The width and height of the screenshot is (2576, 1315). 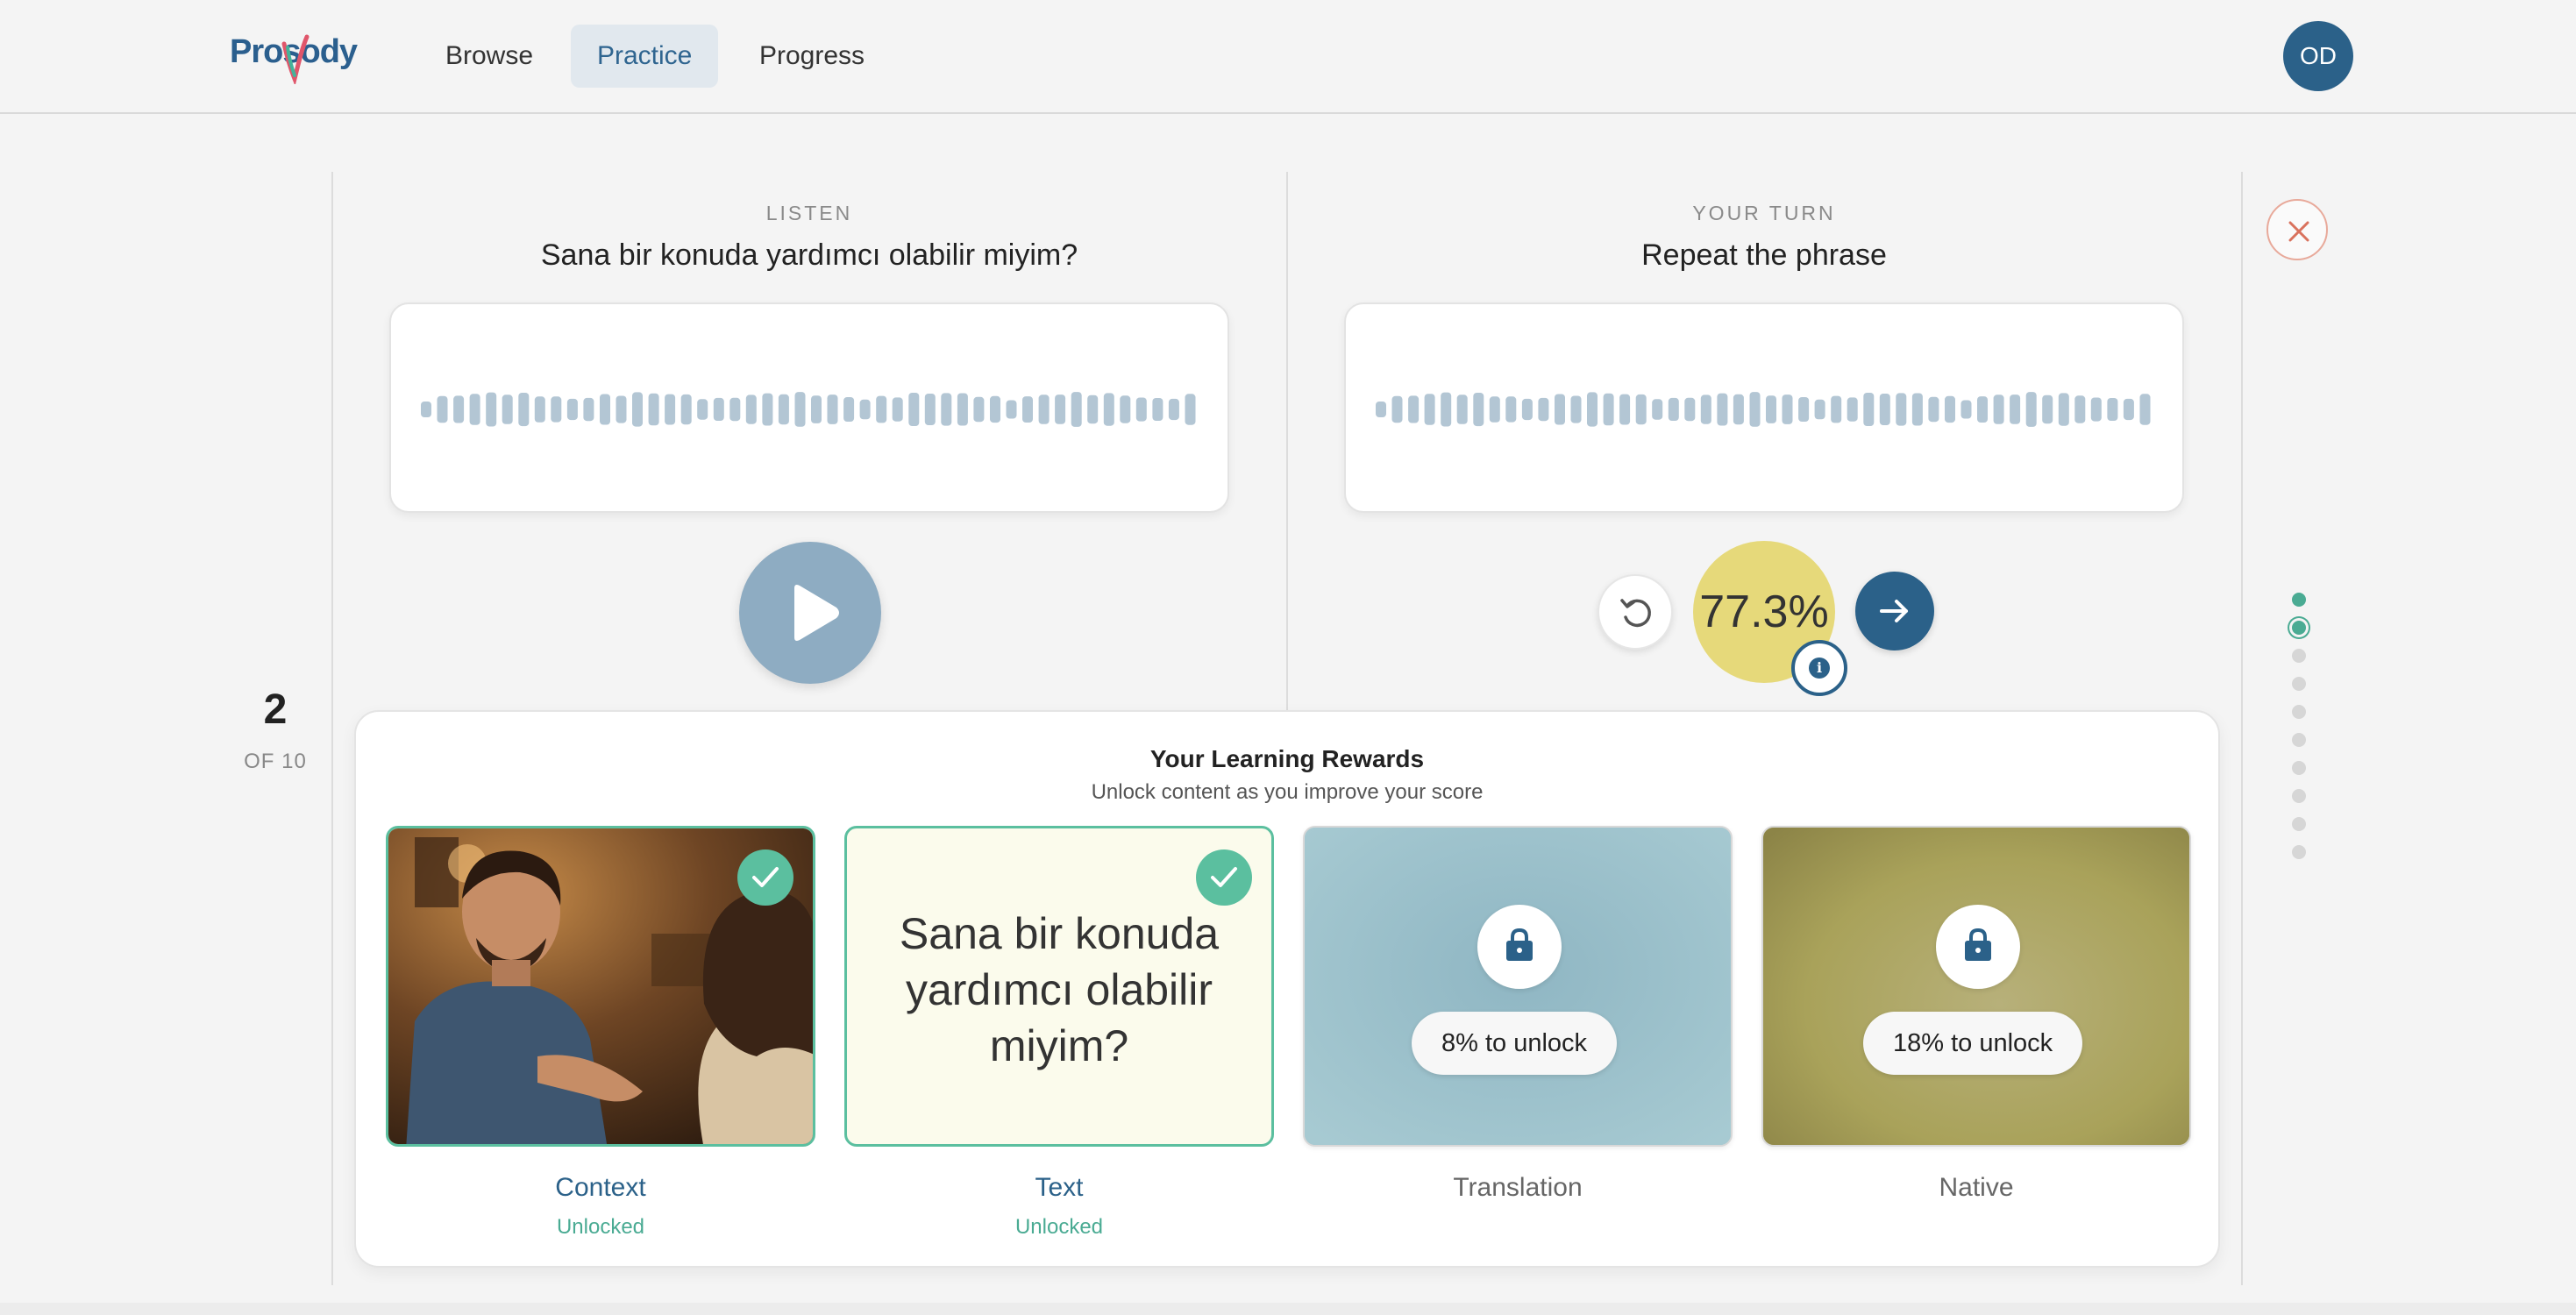 I want to click on native-unlock-requirement: 18% to unlock, so click(x=1973, y=1043).